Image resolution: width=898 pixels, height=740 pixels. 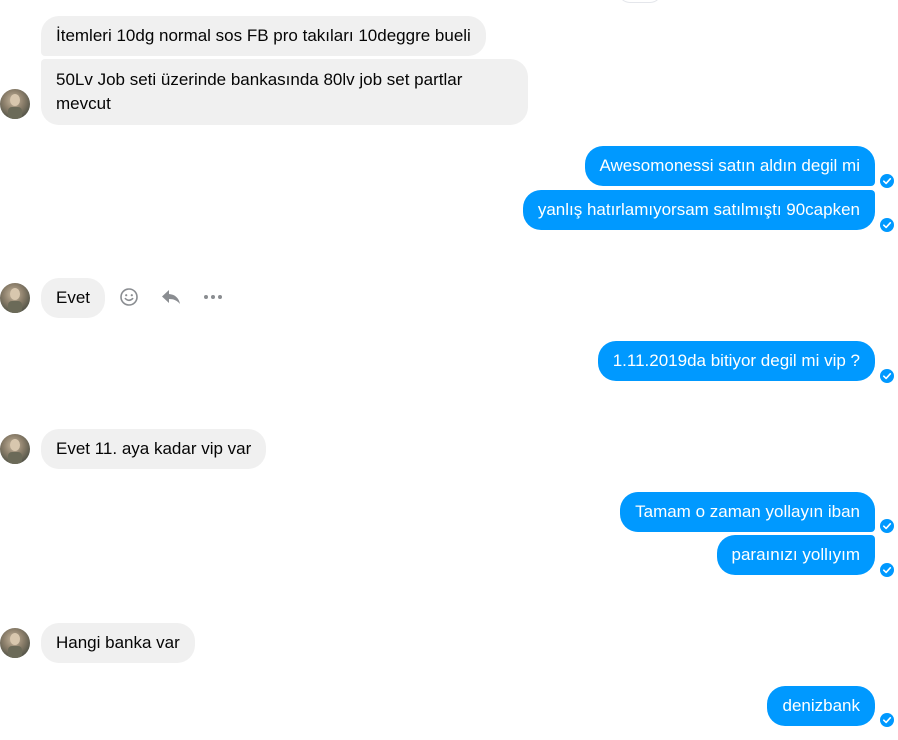 What do you see at coordinates (736, 361) in the screenshot?
I see `outgoing-message: 1.11.2019da bitiyor degil mi vip ?` at bounding box center [736, 361].